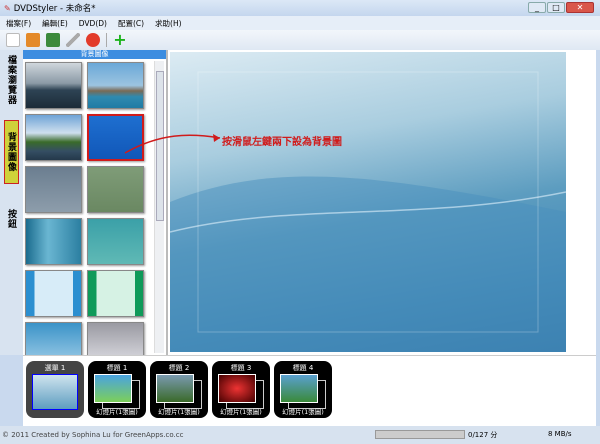 This screenshot has height=444, width=600. I want to click on title-item: 標題 1 幻燈片(1張圖), so click(117, 389).